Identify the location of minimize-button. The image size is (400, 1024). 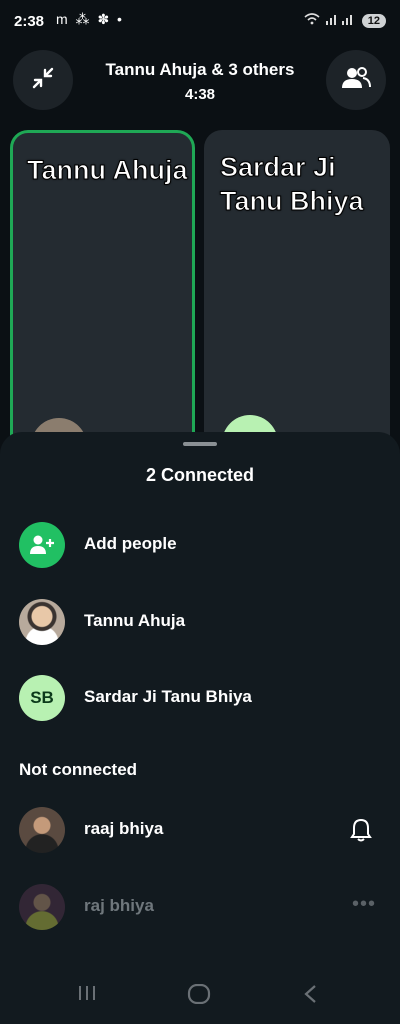
(43, 80).